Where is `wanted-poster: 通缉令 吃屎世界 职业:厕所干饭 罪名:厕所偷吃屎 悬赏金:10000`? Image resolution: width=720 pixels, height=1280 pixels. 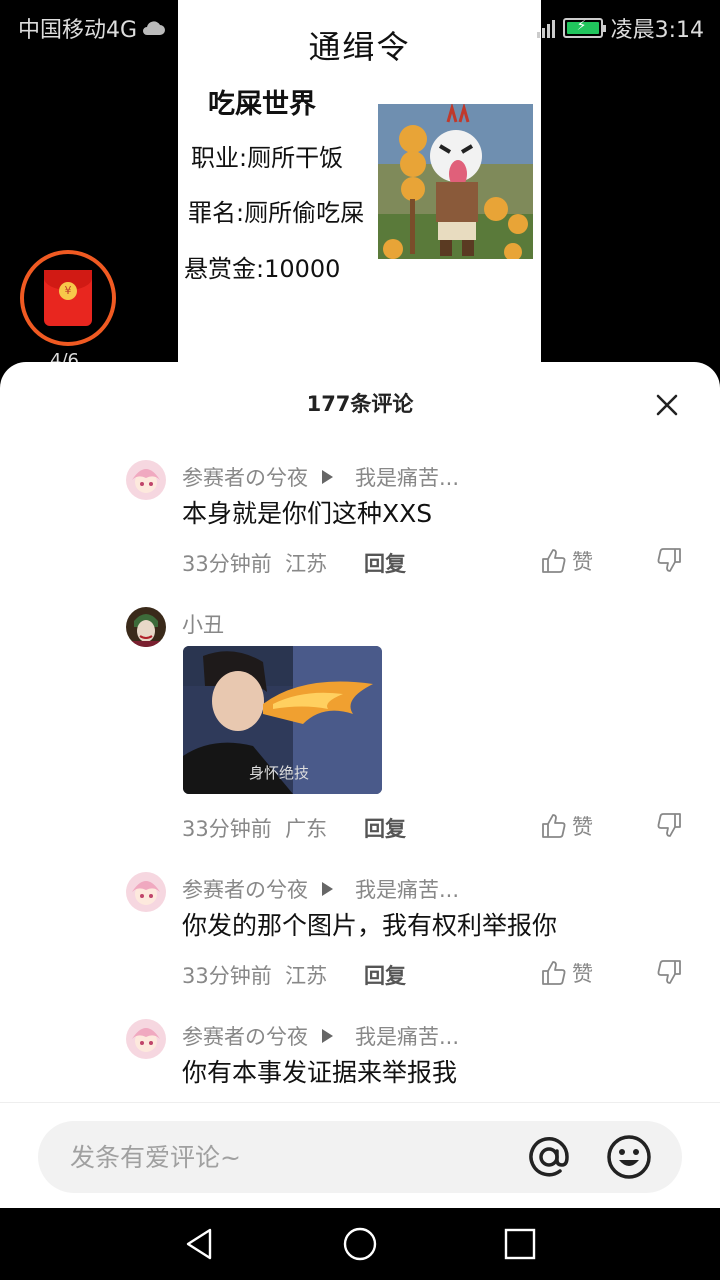
wanted-poster: 通缉令 吃屎世界 职业:厕所干饭 罪名:厕所偷吃屎 悬赏金:10000 is located at coordinates (359, 190).